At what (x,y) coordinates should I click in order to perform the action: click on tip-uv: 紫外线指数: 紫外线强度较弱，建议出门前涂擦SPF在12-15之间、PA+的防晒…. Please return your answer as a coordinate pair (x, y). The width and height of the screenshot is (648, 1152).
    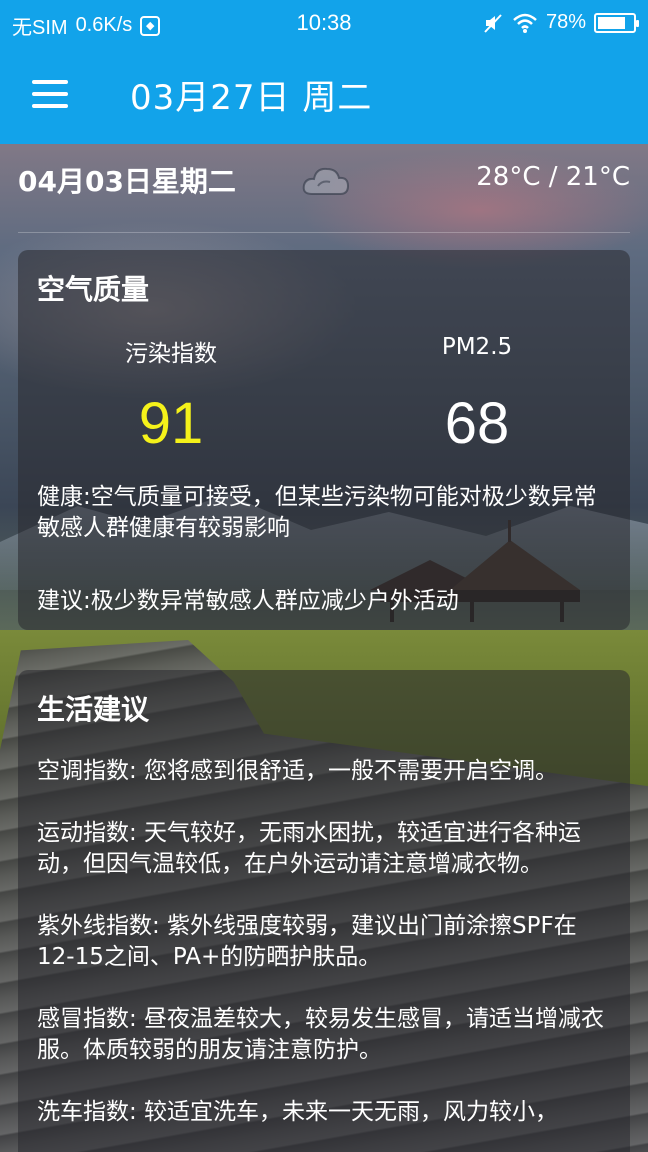
    Looking at the image, I should click on (307, 941).